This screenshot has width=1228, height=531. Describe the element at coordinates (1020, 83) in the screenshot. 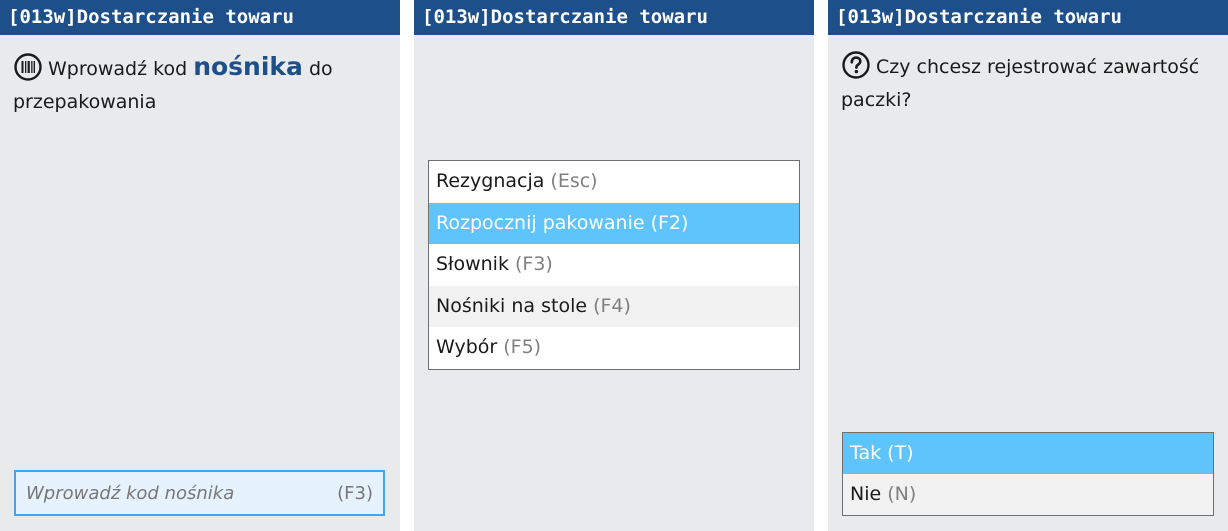

I see `question-text: Czy chcesz rejestrować zawartość paczki?` at that location.